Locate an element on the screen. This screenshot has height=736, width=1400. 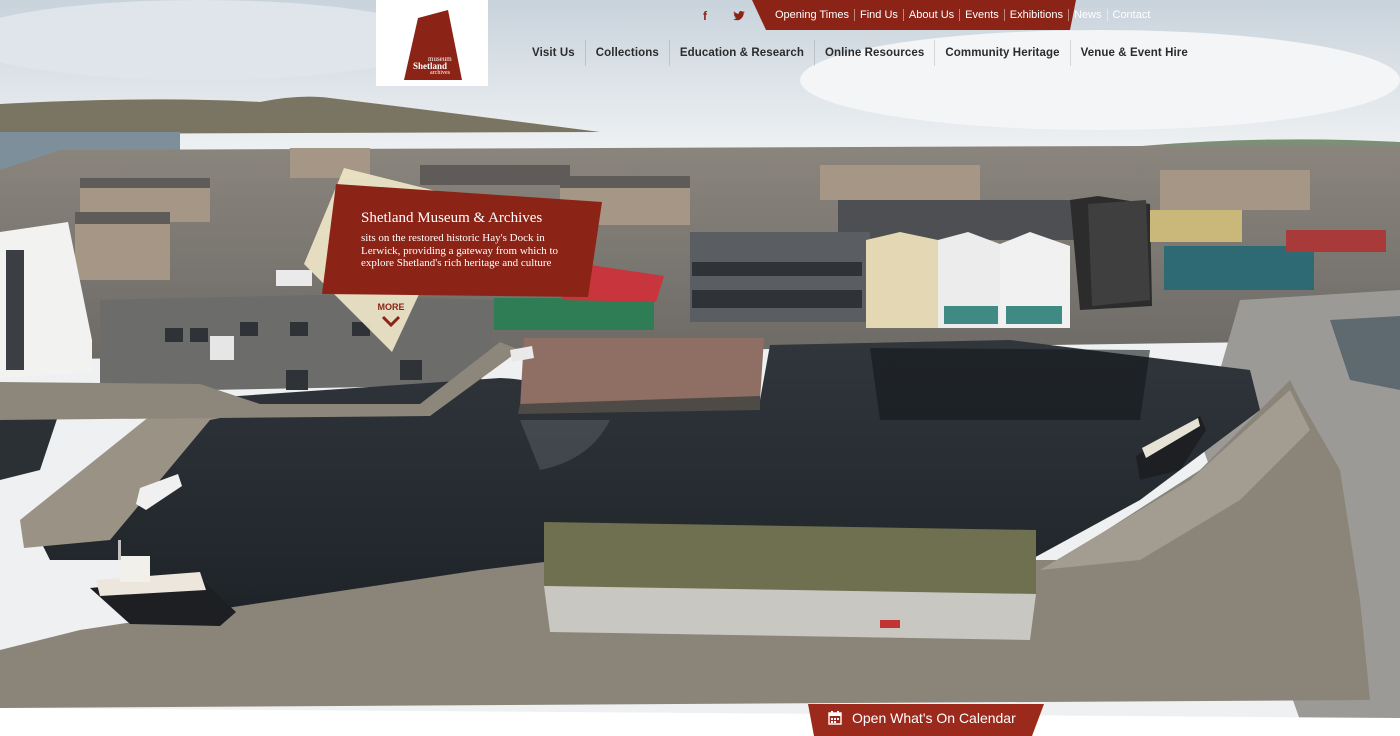
callout-title: Shetland Museum & Archives is located at coordinates (452, 218).